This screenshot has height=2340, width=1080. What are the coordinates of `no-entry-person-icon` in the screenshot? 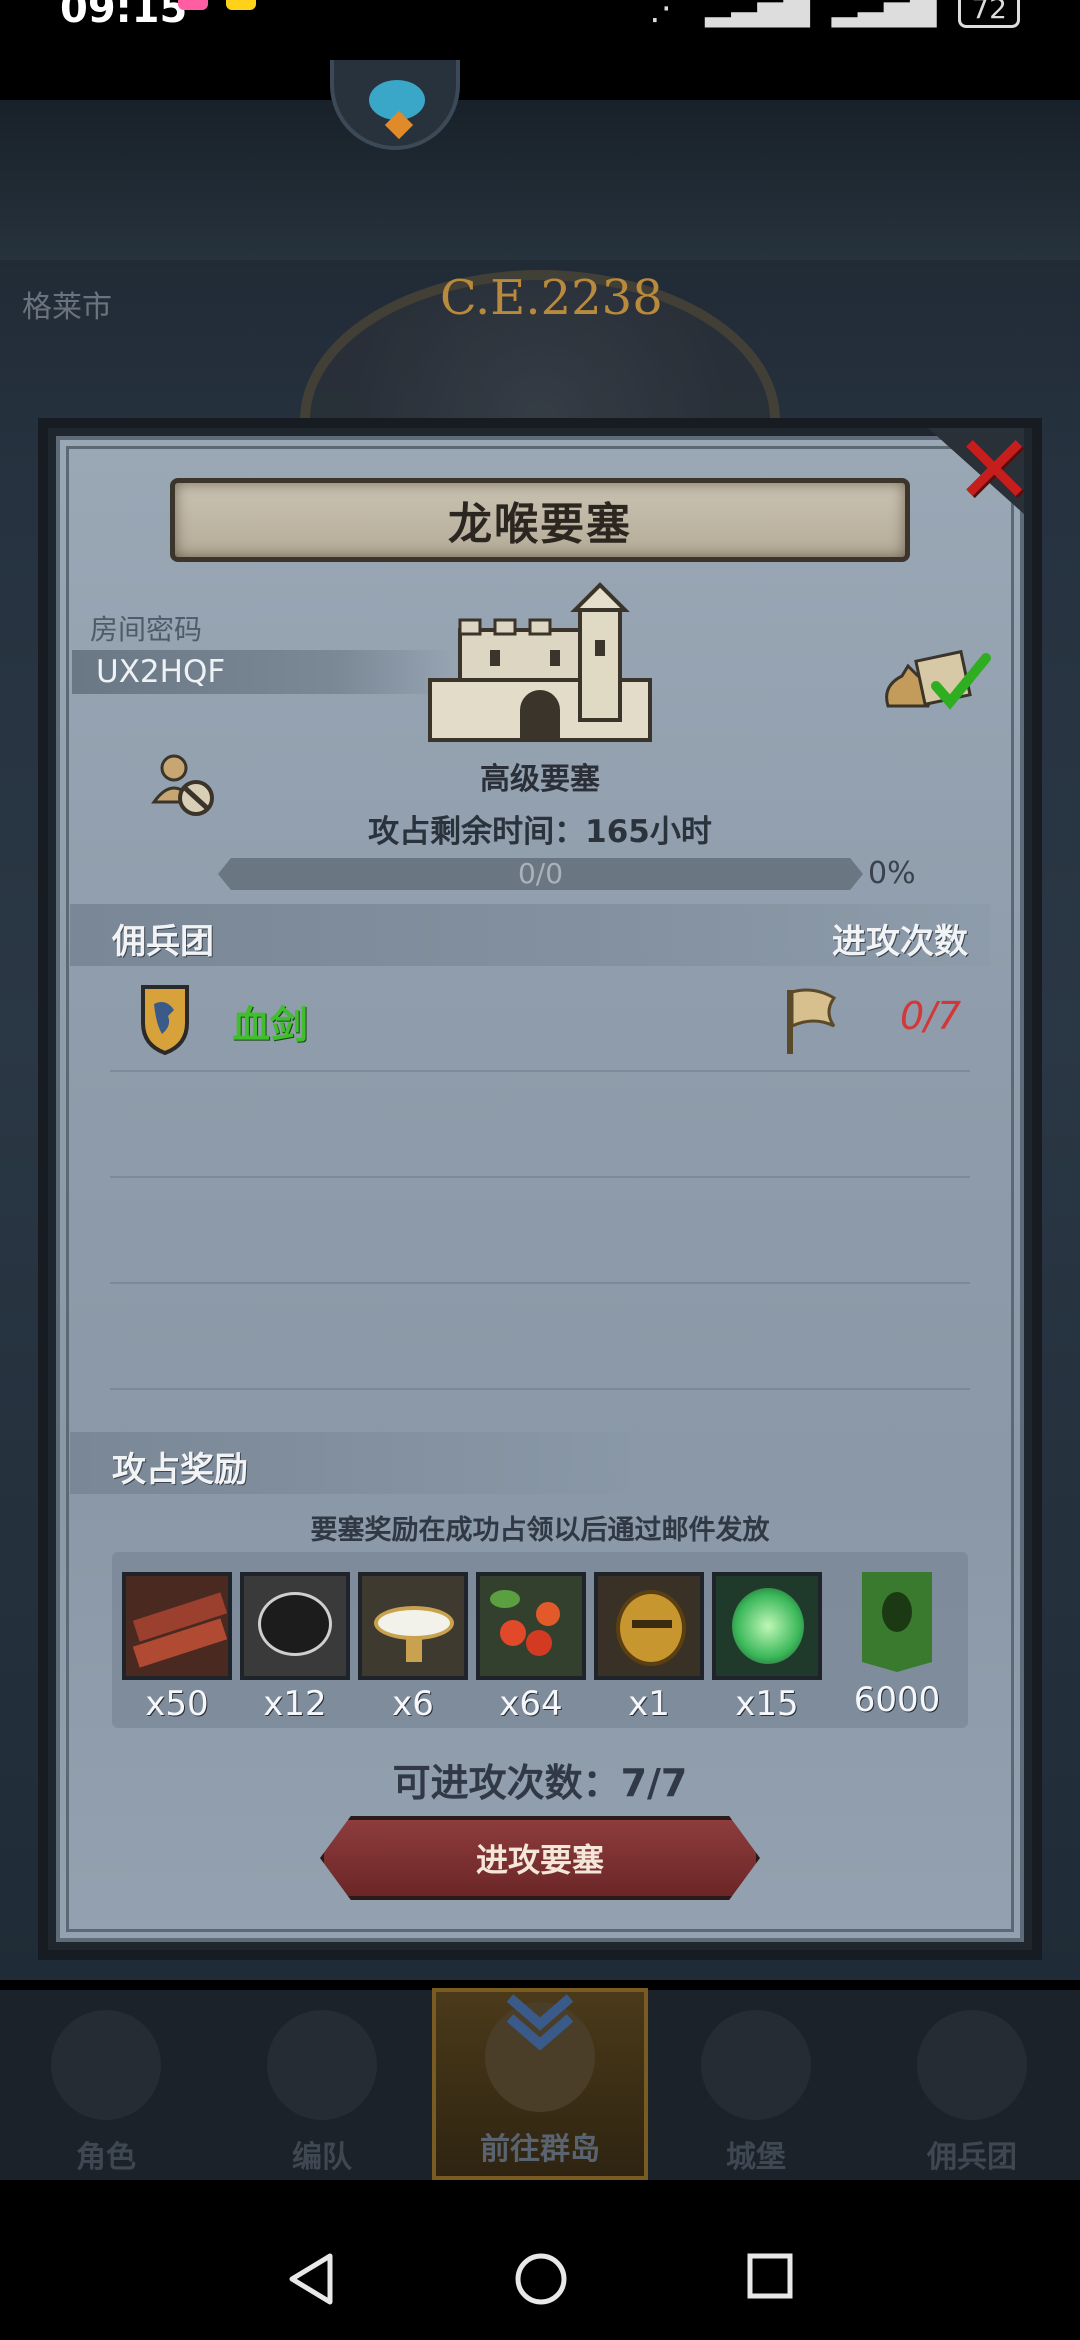 It's located at (183, 785).